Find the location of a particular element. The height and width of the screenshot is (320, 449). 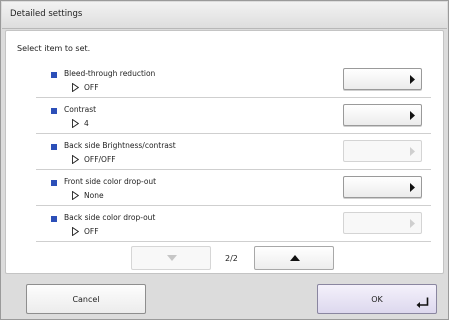

setting-value: 4 is located at coordinates (86, 123).